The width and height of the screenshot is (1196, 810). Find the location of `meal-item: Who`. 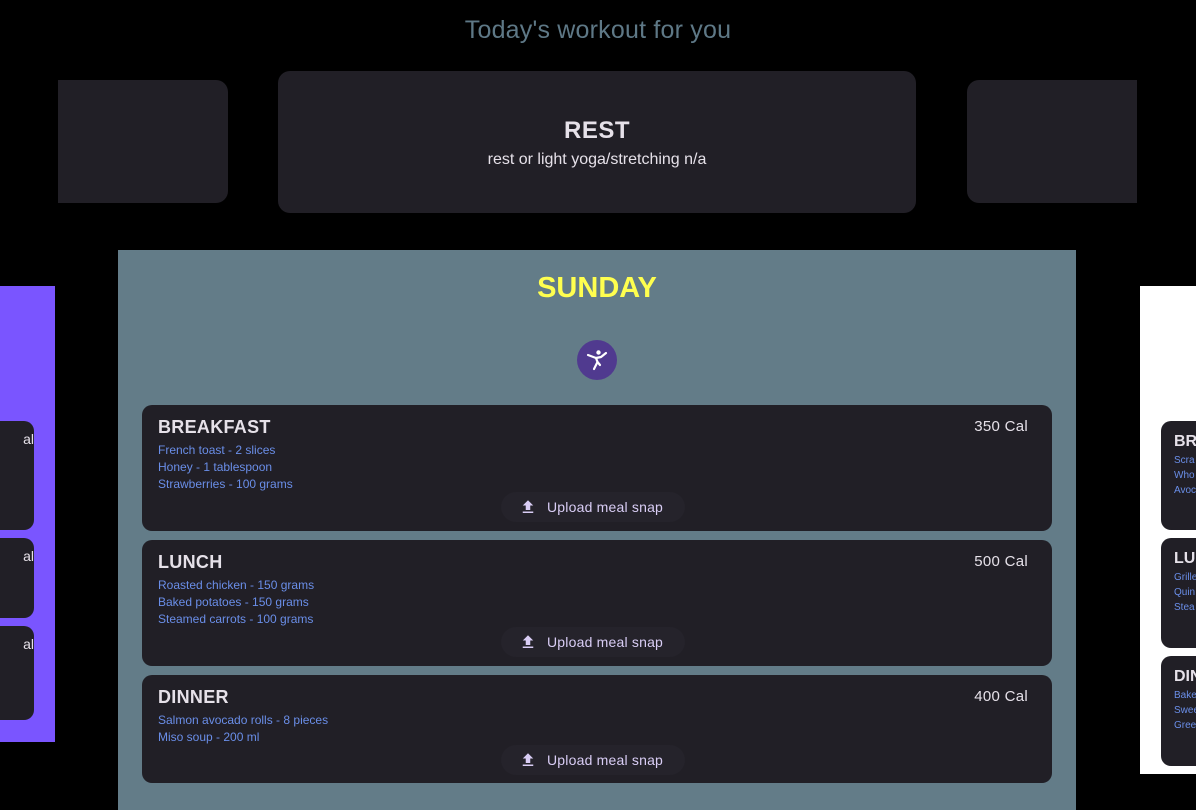

meal-item: Who is located at coordinates (1184, 475).